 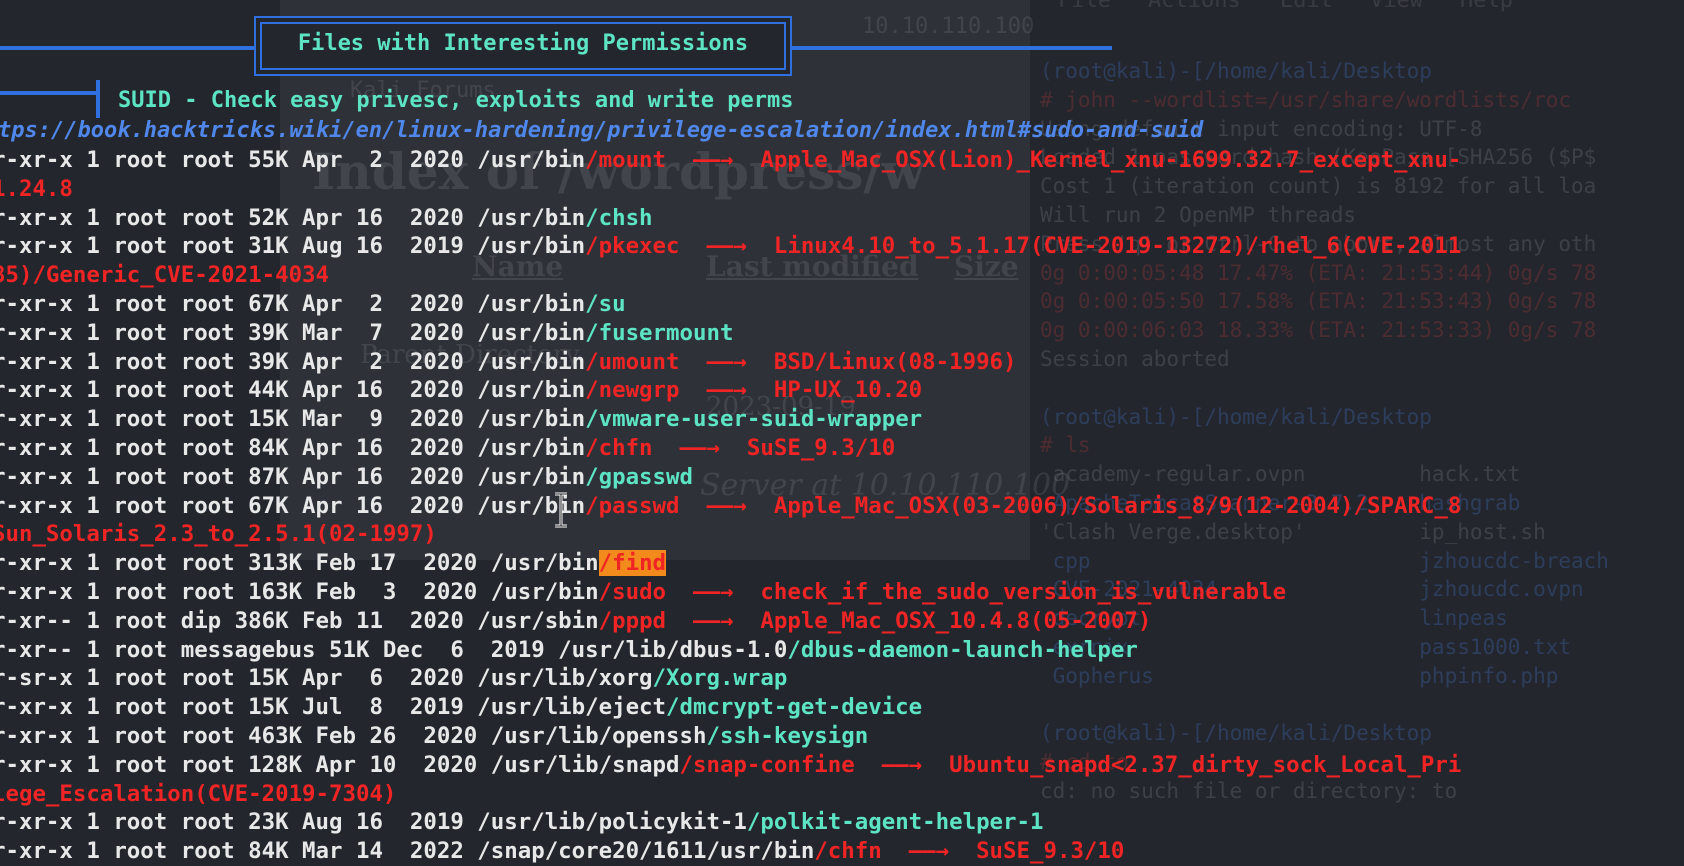 What do you see at coordinates (787, 735) in the screenshot?
I see `binary-name: /ssh-keysign` at bounding box center [787, 735].